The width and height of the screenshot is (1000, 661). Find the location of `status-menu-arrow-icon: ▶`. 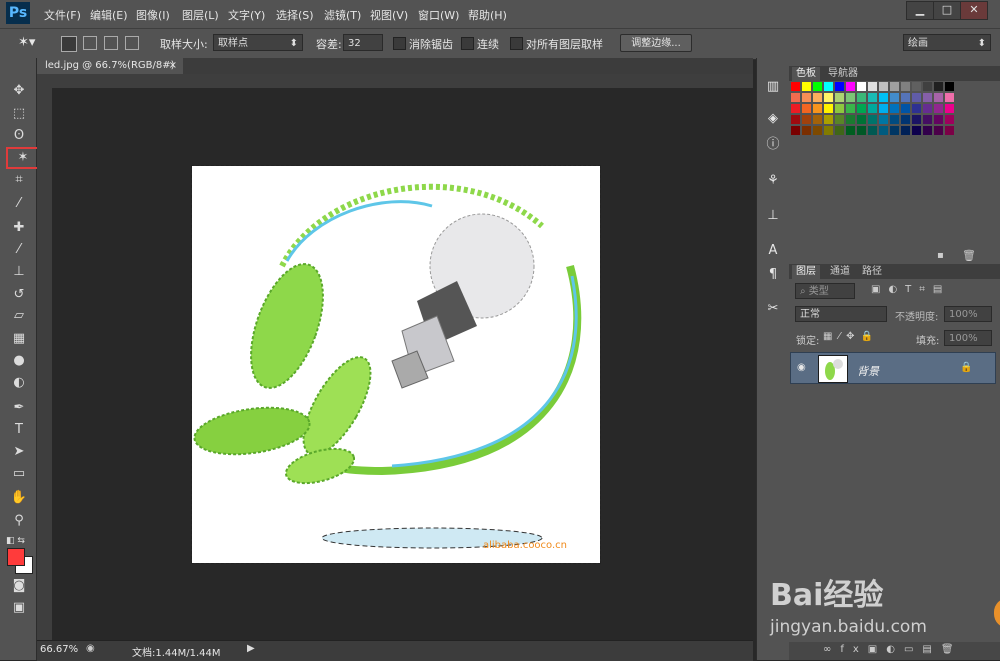

status-menu-arrow-icon: ▶ is located at coordinates (251, 648).